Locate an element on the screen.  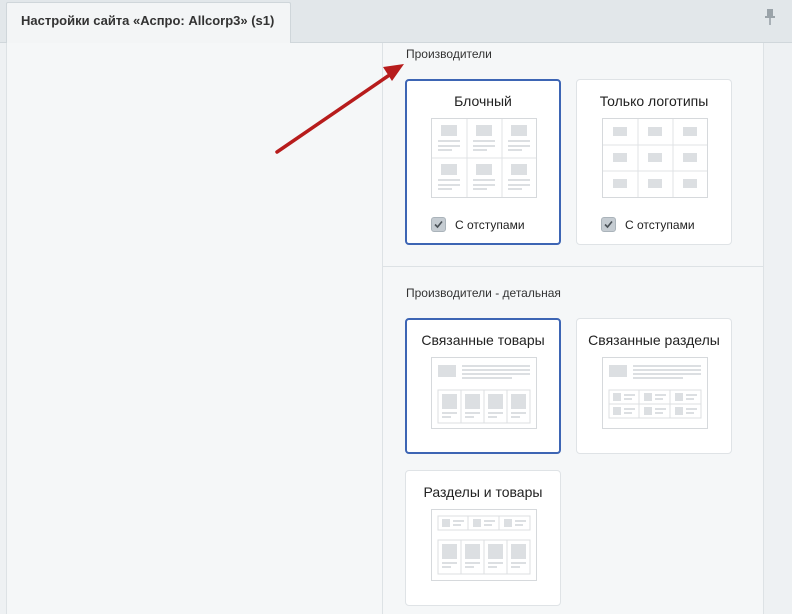
annotation-arrow is located at coordinates (339, 109).